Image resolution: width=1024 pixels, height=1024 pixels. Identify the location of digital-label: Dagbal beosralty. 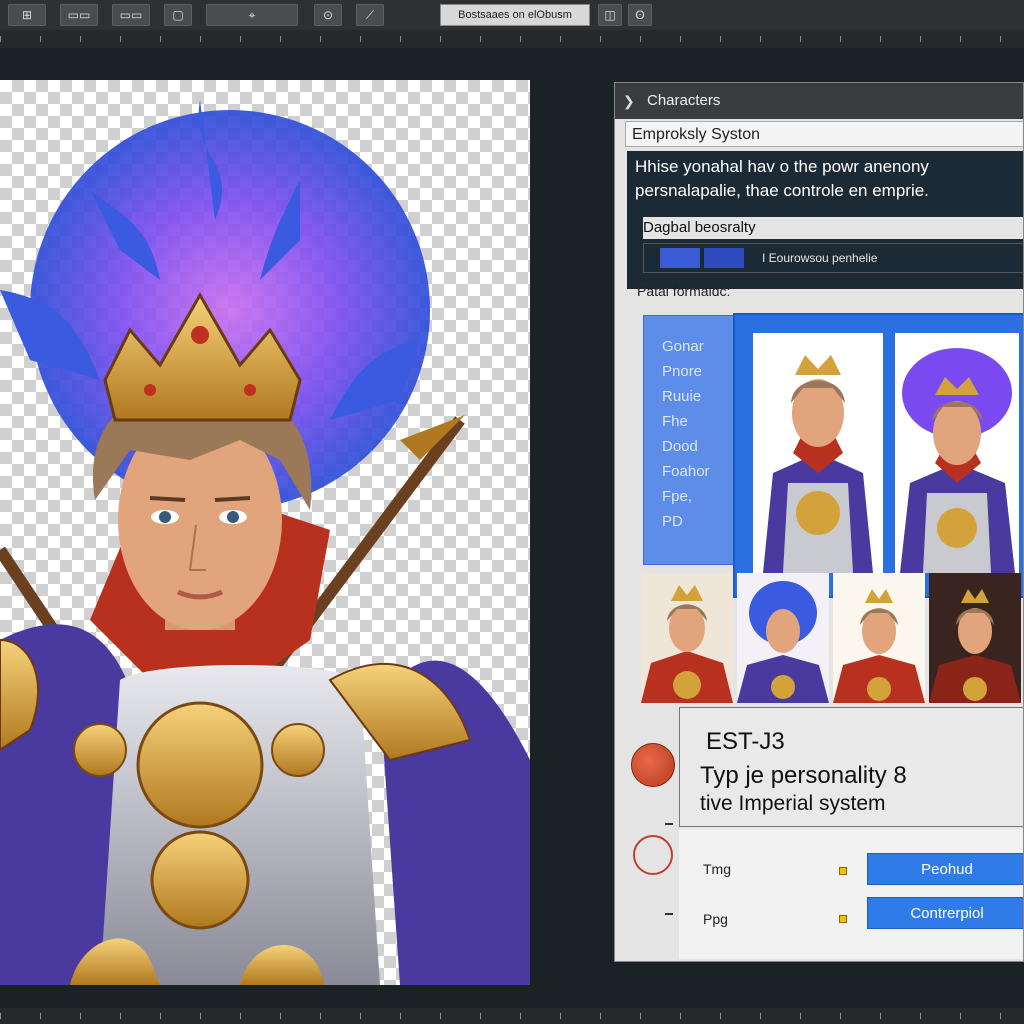
(833, 228).